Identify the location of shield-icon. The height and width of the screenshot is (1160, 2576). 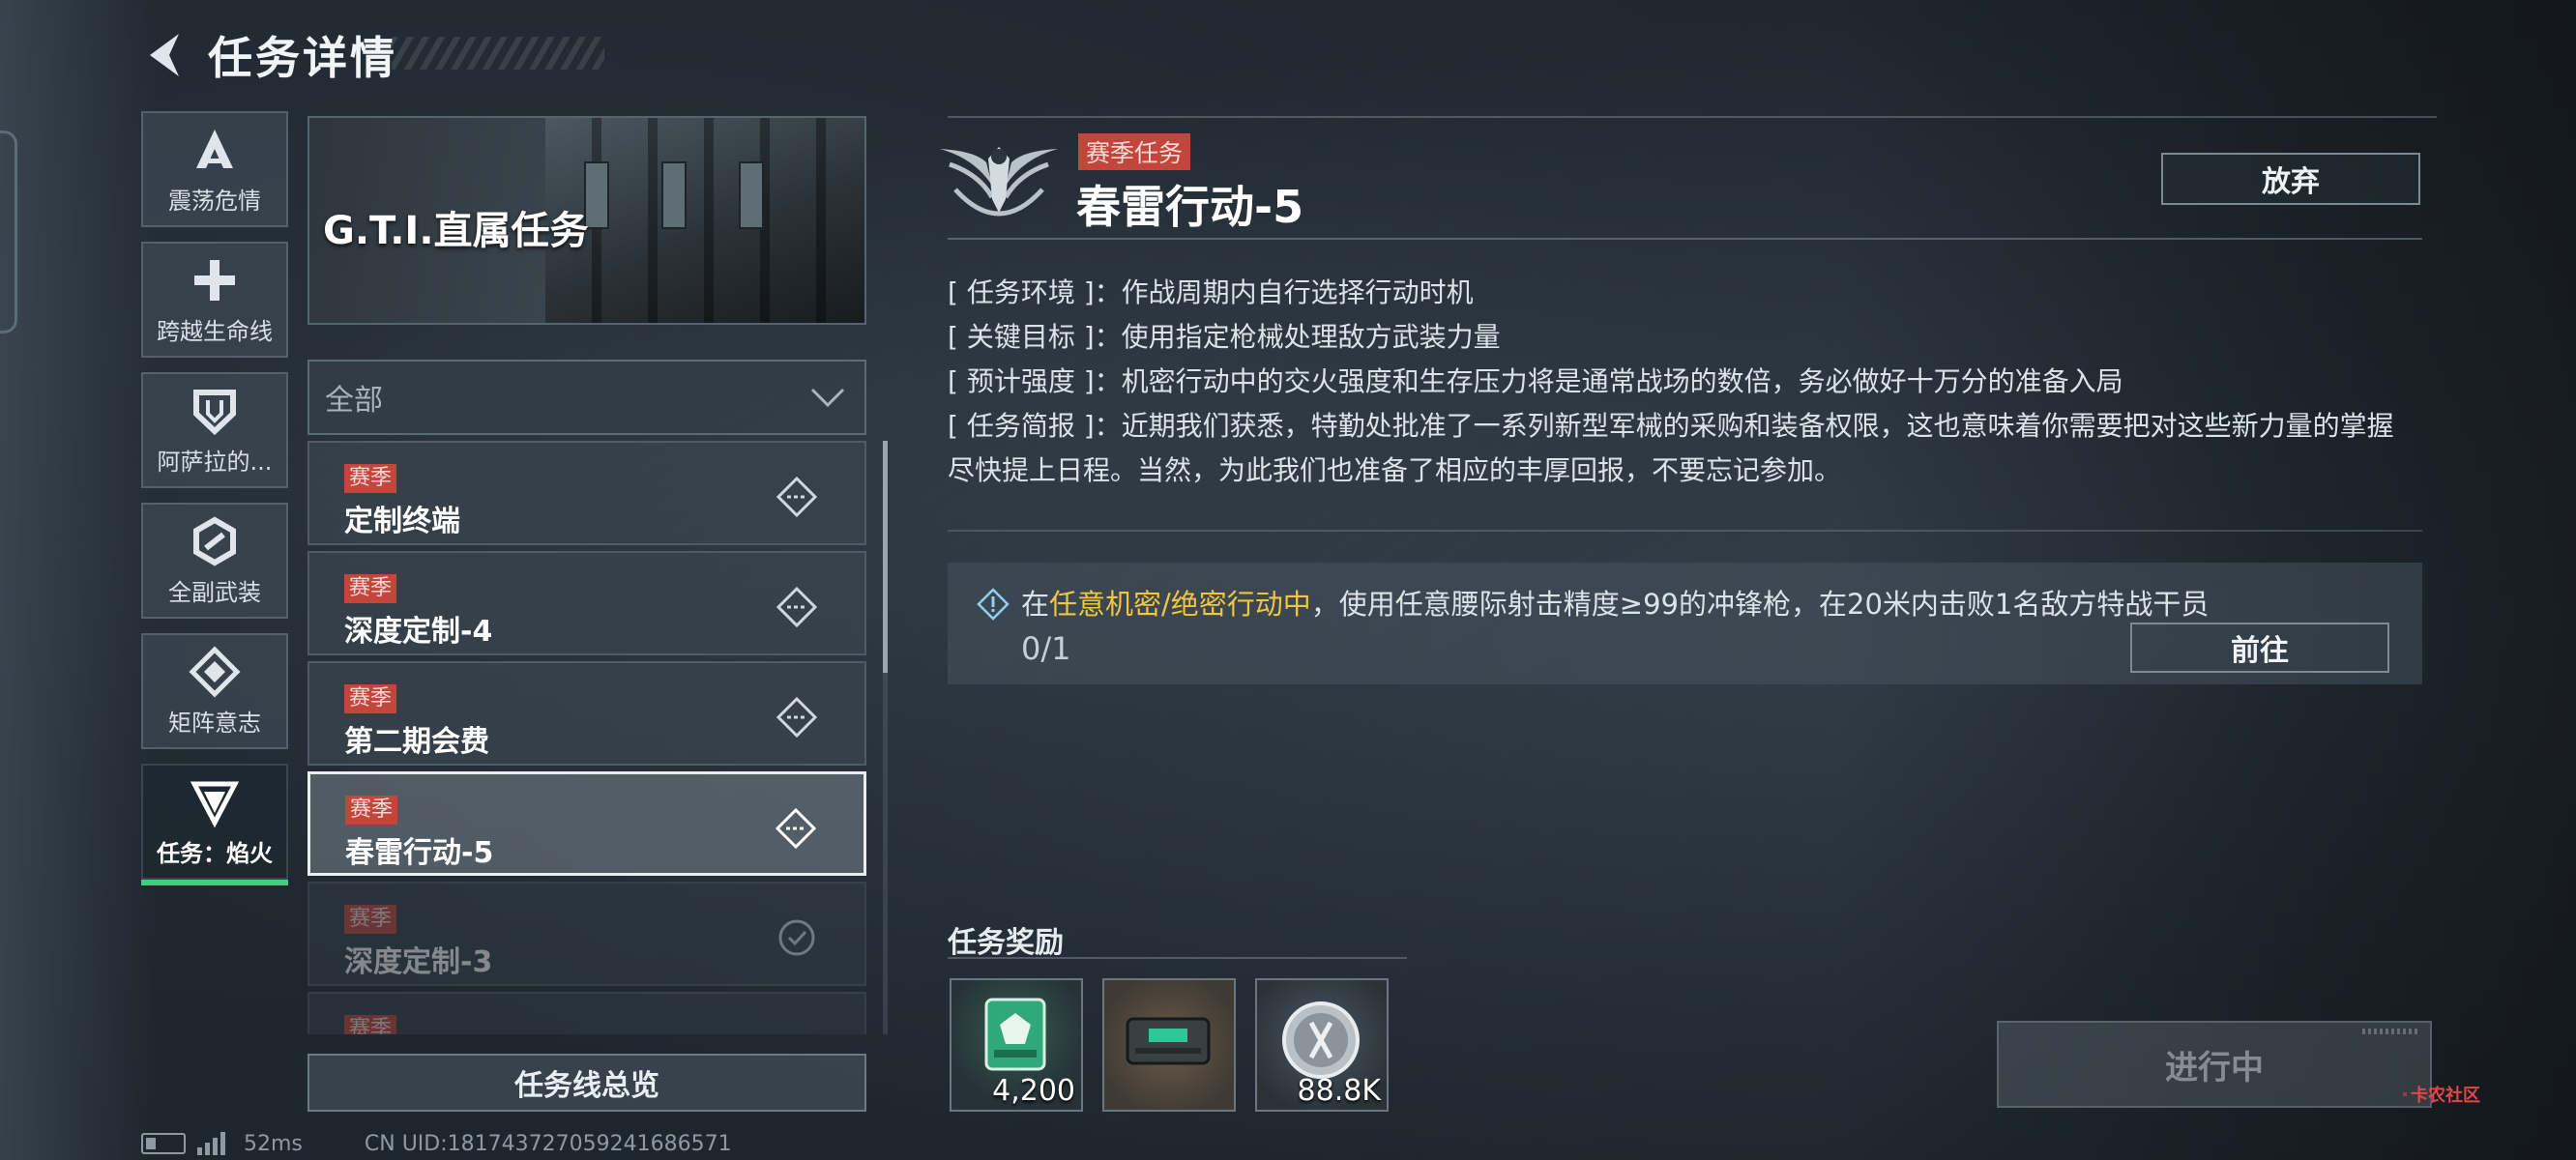
(214, 412).